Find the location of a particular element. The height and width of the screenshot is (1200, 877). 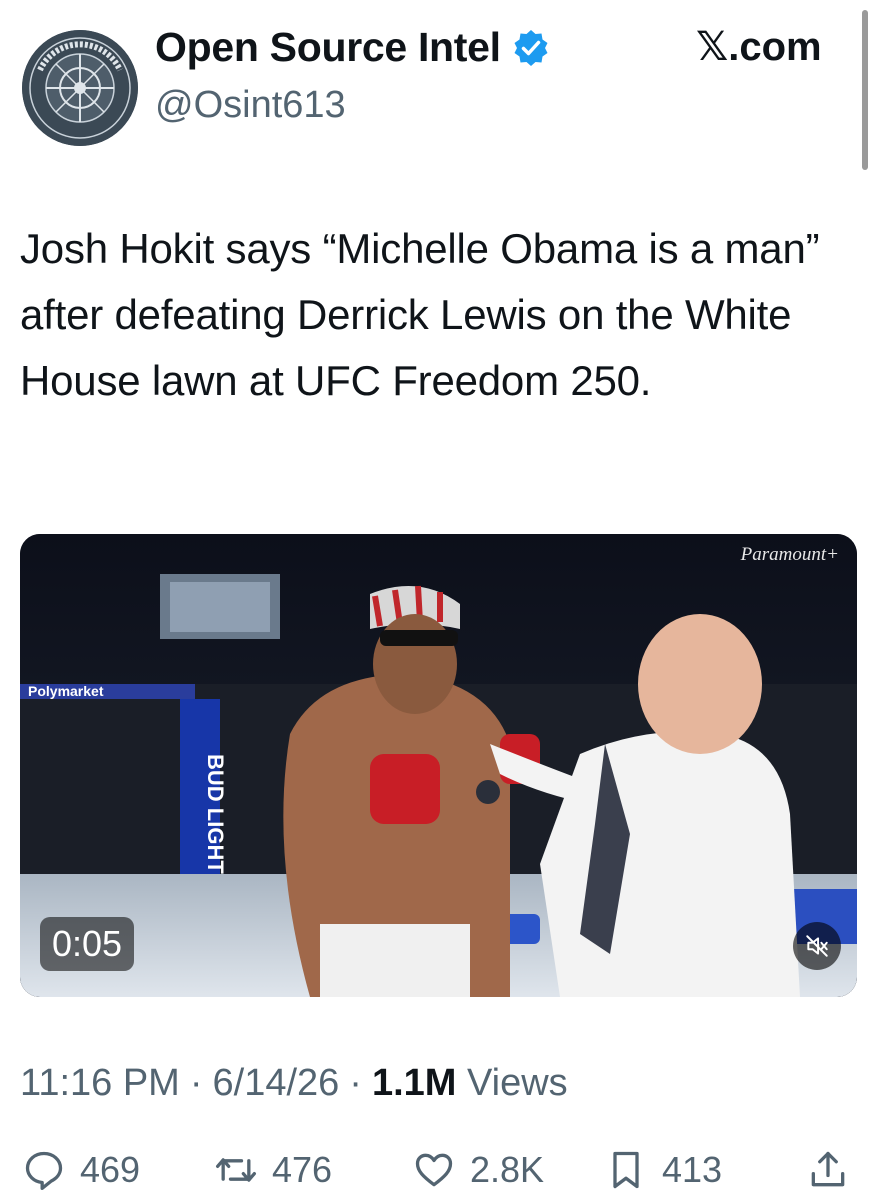

mute-button is located at coordinates (817, 946).